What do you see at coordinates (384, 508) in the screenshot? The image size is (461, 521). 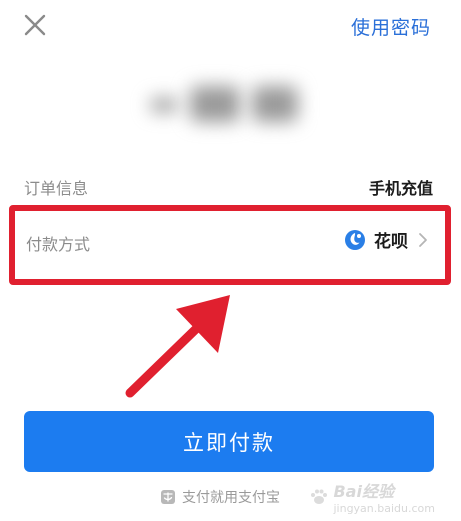 I see `watermark-subtext: jingyan.baidu.com` at bounding box center [384, 508].